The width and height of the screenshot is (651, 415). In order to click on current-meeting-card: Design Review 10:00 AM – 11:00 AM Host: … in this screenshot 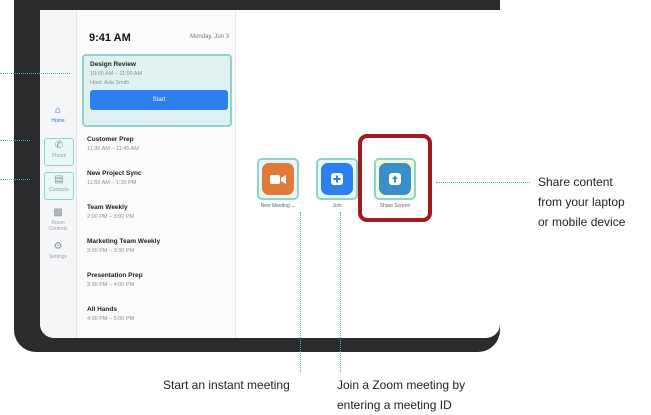, I will do `click(157, 90)`.